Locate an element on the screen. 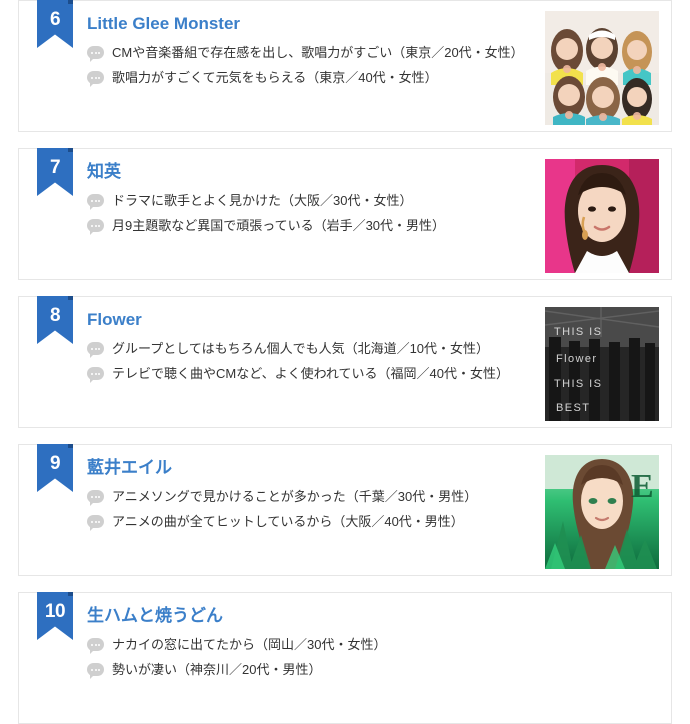  rank-number: 9 is located at coordinates (55, 463).